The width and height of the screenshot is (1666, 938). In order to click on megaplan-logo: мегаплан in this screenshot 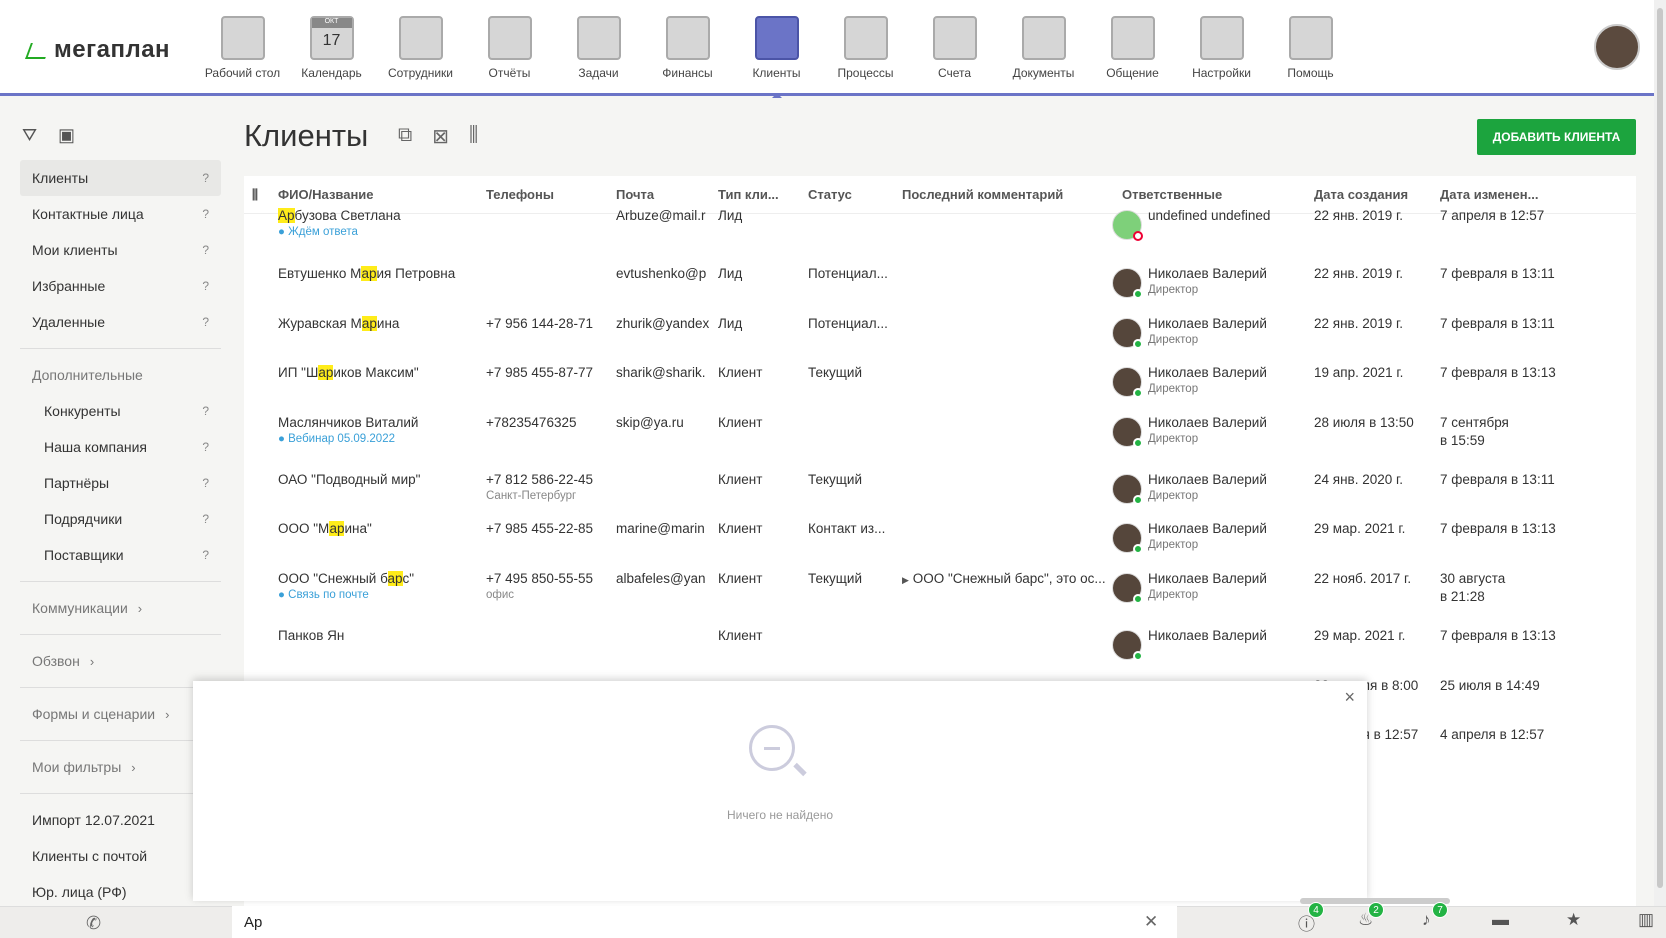, I will do `click(97, 50)`.